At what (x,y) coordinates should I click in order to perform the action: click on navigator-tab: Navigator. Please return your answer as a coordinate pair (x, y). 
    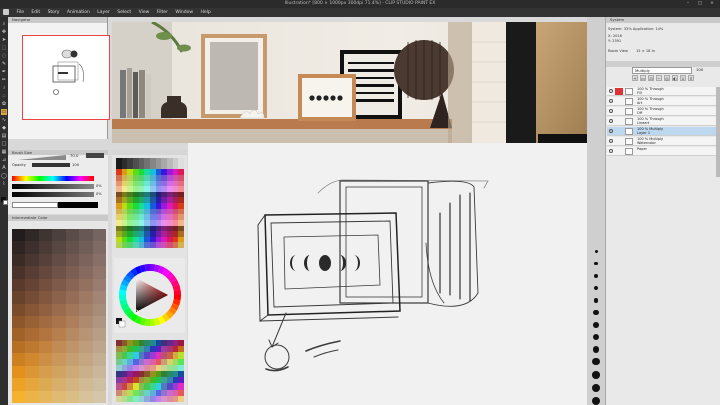
    Looking at the image, I should click on (57, 20).